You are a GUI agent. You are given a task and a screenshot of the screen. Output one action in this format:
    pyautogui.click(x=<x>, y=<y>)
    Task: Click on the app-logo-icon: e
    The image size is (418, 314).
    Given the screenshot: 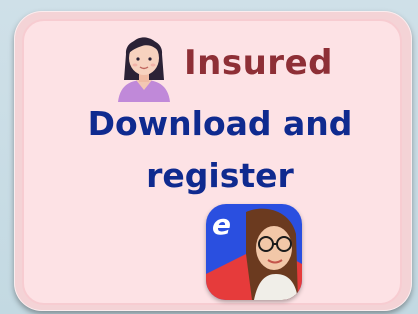 What is the action you would take?
    pyautogui.click(x=254, y=252)
    